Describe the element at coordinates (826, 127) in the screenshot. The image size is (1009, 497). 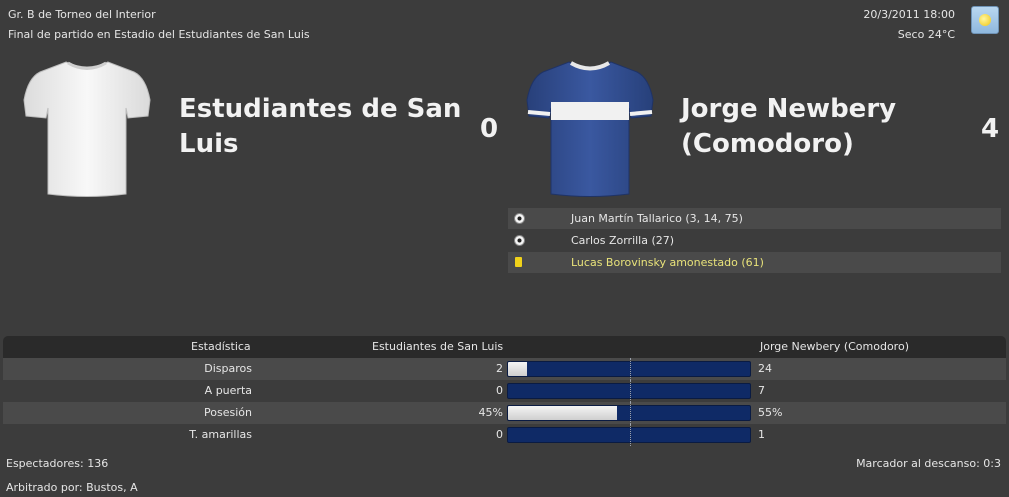
I see `away-team-name: Jorge Newbery (Comodoro)` at that location.